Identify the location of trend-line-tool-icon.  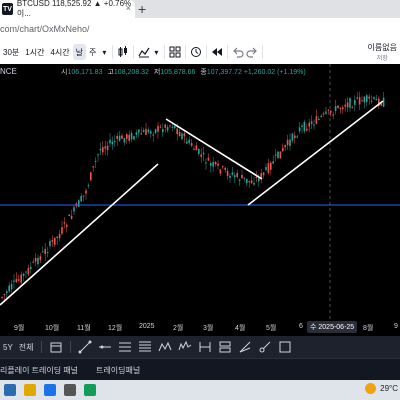
(85, 347).